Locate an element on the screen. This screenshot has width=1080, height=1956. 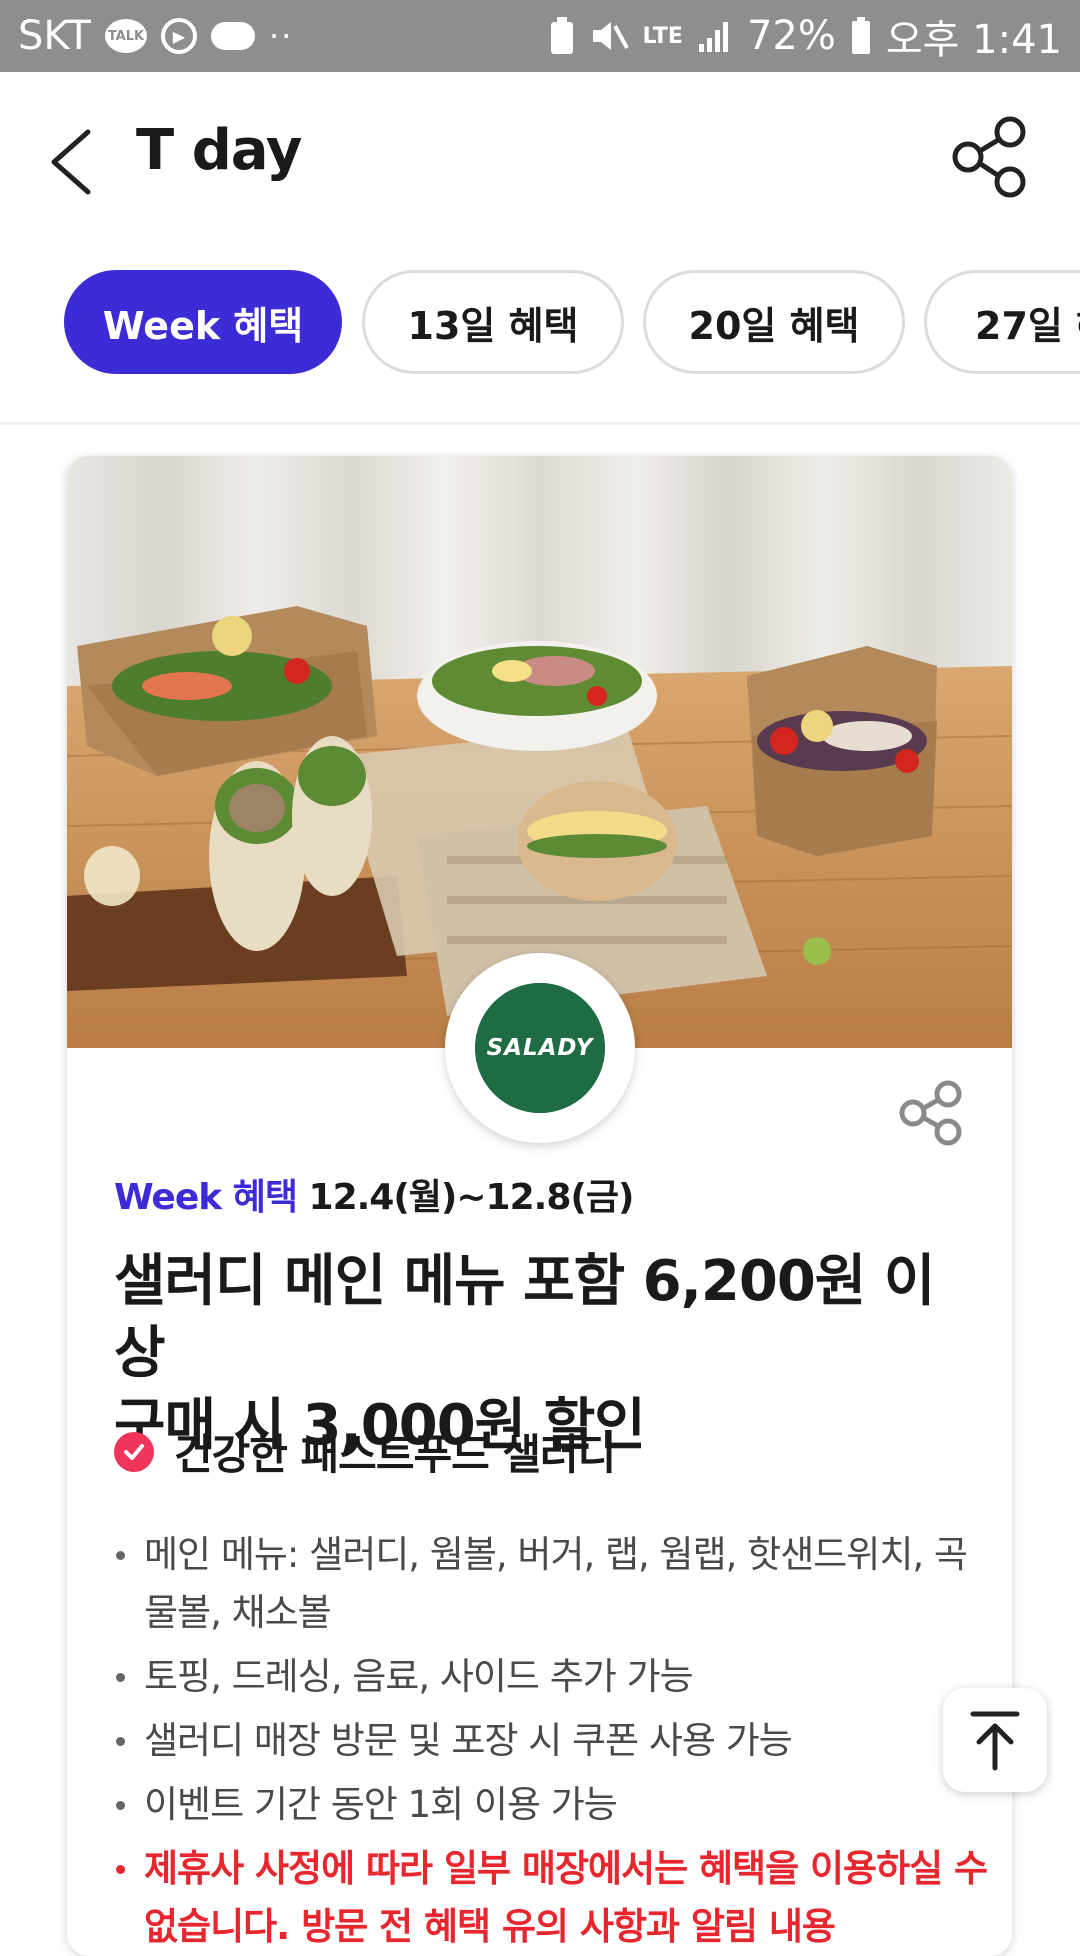
tabs-divider is located at coordinates (540, 423).